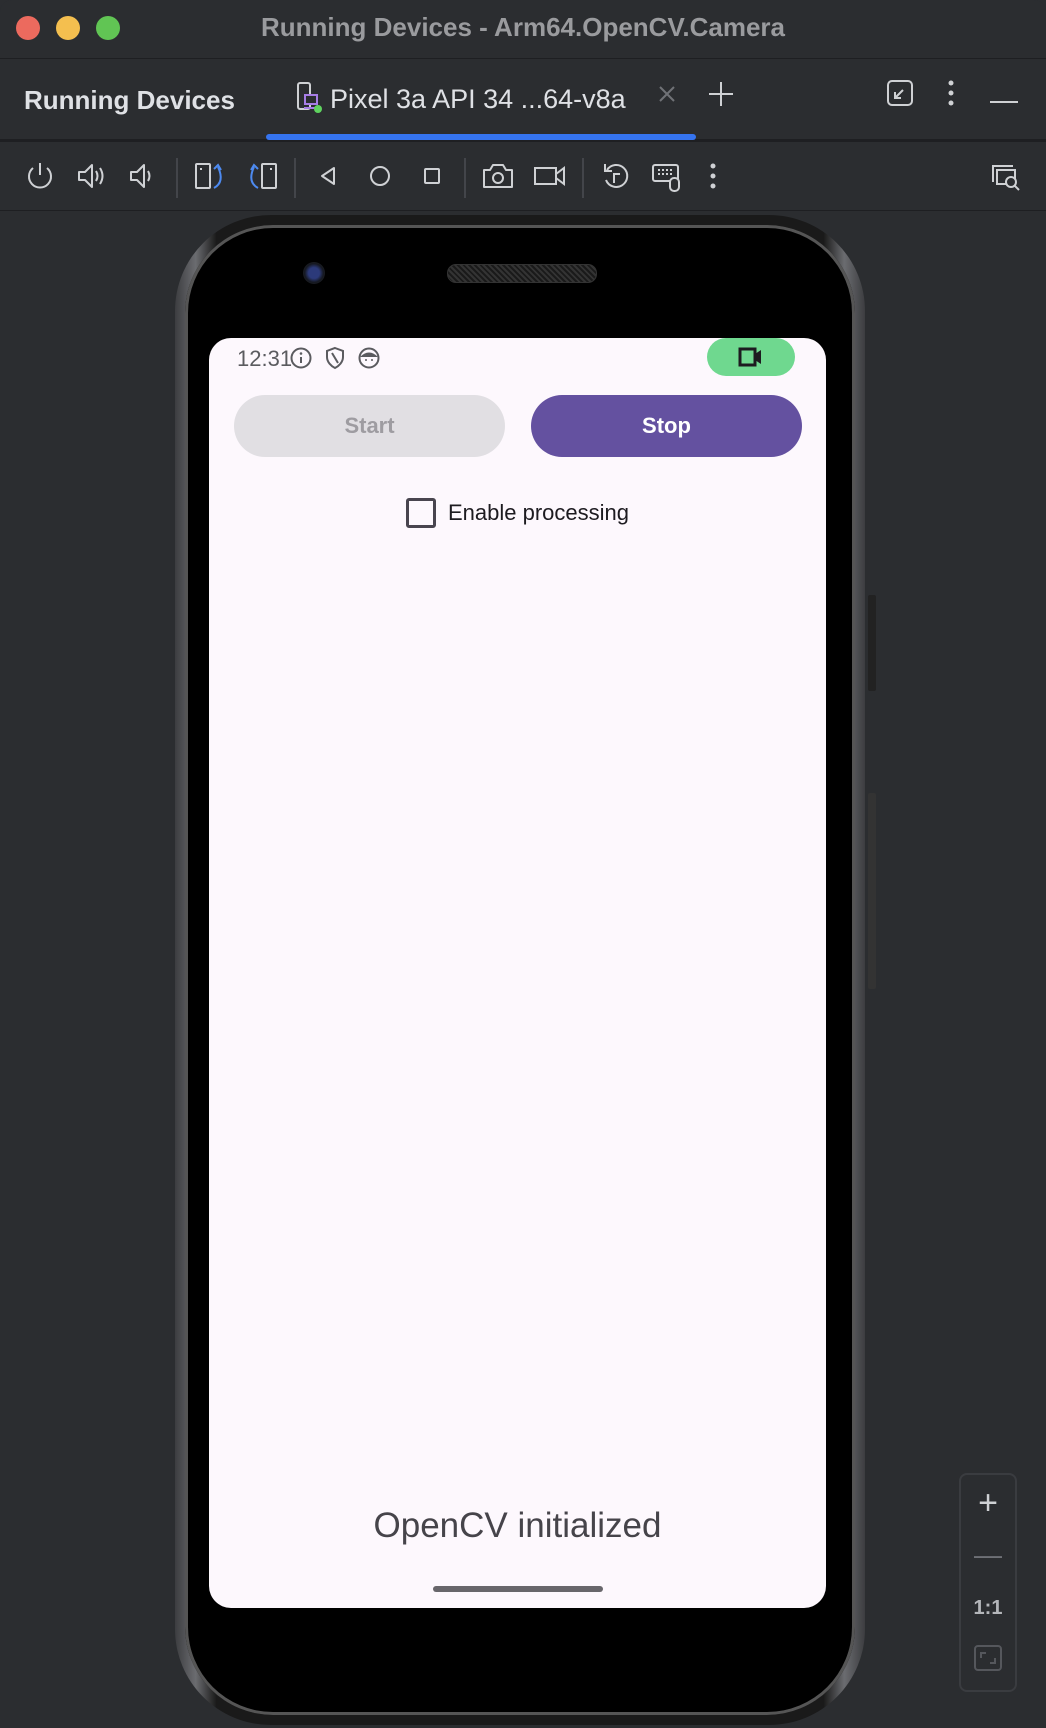 The width and height of the screenshot is (1046, 1728). Describe the element at coordinates (1004, 100) in the screenshot. I see `minimize-icon` at that location.